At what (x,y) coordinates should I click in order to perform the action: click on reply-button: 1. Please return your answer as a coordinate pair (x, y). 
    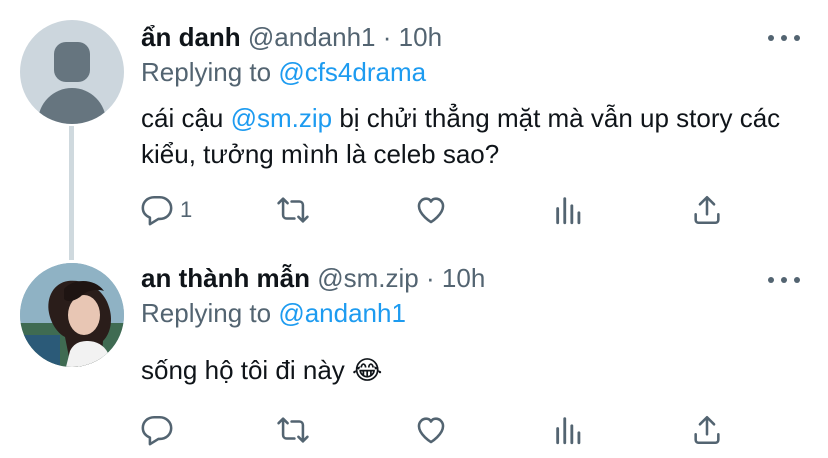
    Looking at the image, I should click on (166, 210).